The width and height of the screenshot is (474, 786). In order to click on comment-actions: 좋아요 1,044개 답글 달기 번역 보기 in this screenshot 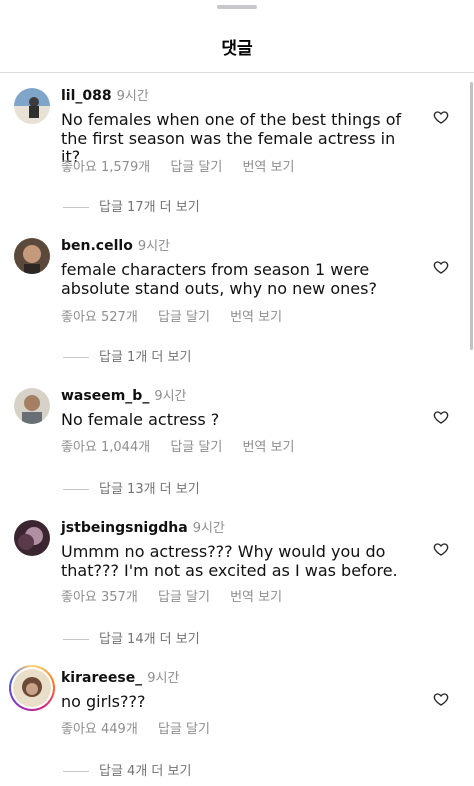, I will do `click(185, 445)`.